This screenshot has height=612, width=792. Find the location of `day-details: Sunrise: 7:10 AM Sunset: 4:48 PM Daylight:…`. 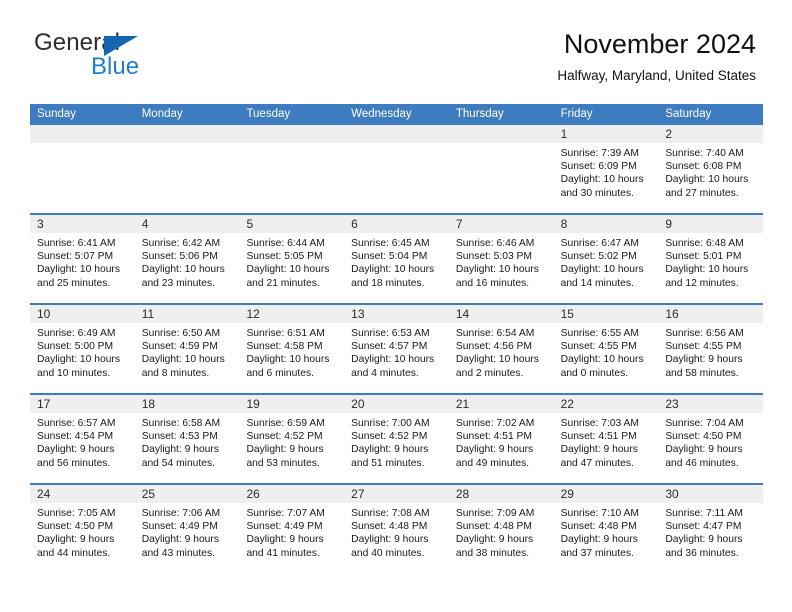

day-details: Sunrise: 7:10 AM Sunset: 4:48 PM Daylight:… is located at coordinates (606, 531).